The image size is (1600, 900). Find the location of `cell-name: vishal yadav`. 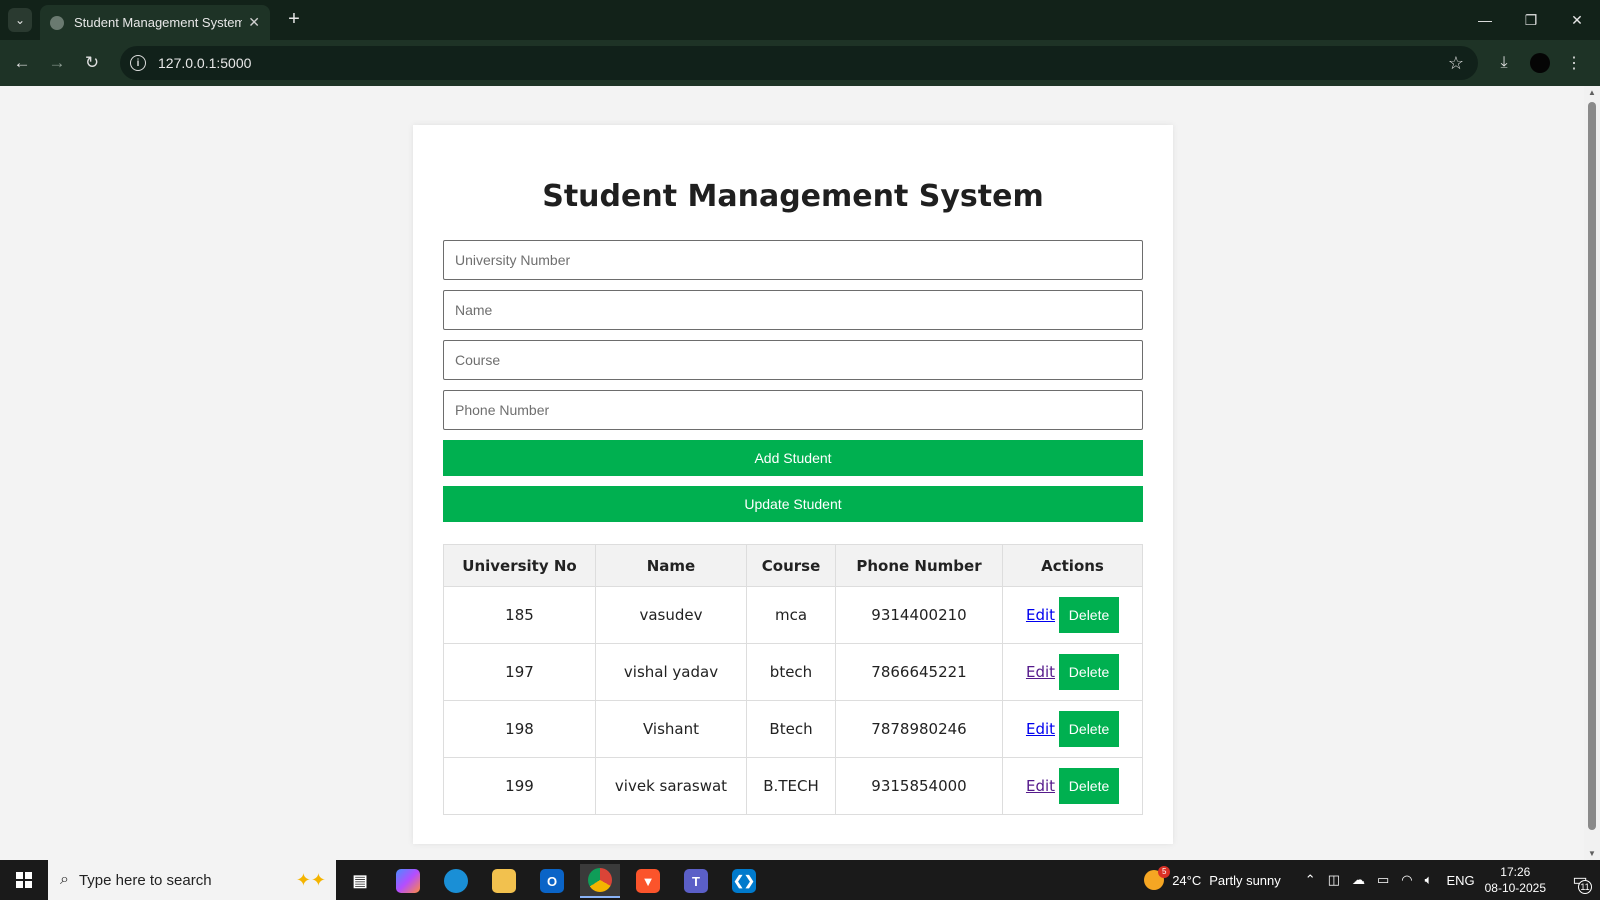

cell-name: vishal yadav is located at coordinates (671, 672).